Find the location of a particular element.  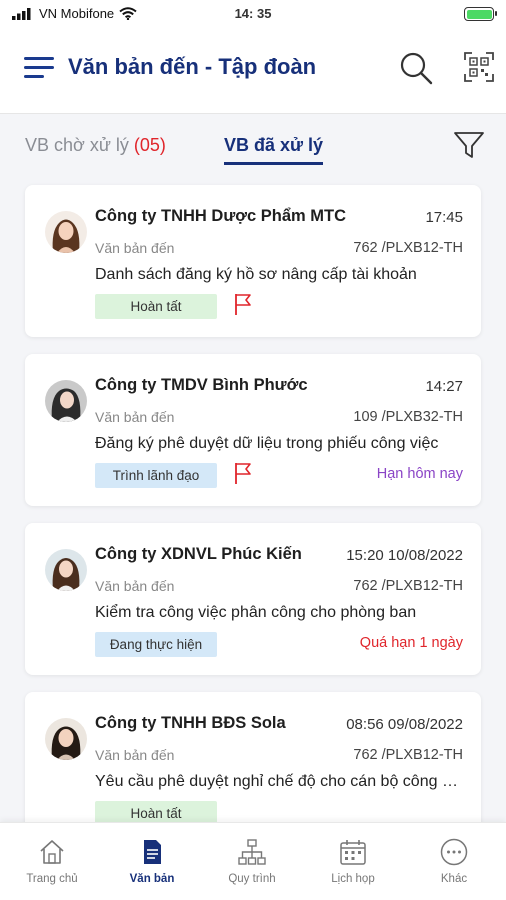

nav-home: Trang chủ is located at coordinates (52, 861).